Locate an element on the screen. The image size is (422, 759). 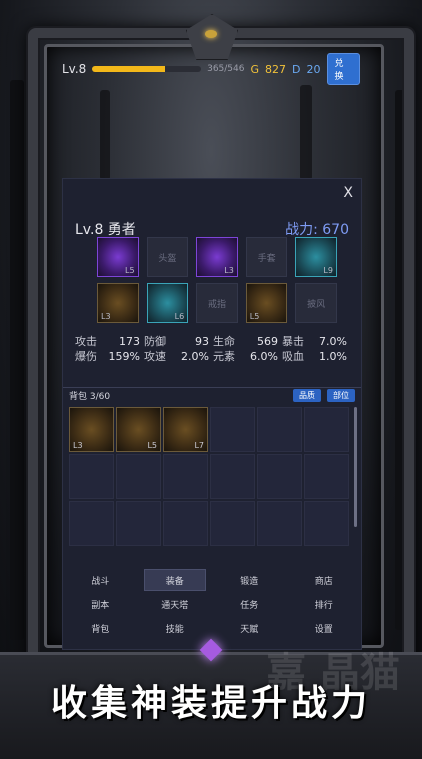
xp-fill is located at coordinates (128, 69).